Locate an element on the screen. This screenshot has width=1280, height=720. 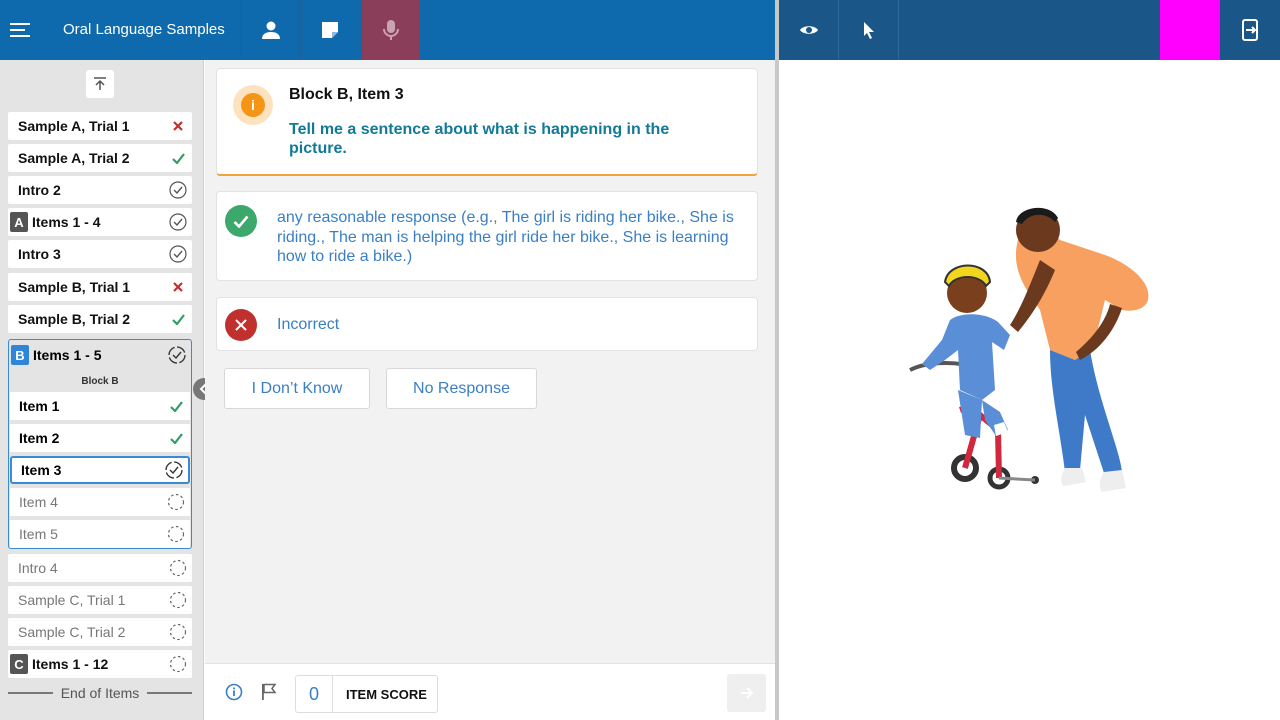
note-icon is located at coordinates (330, 30).